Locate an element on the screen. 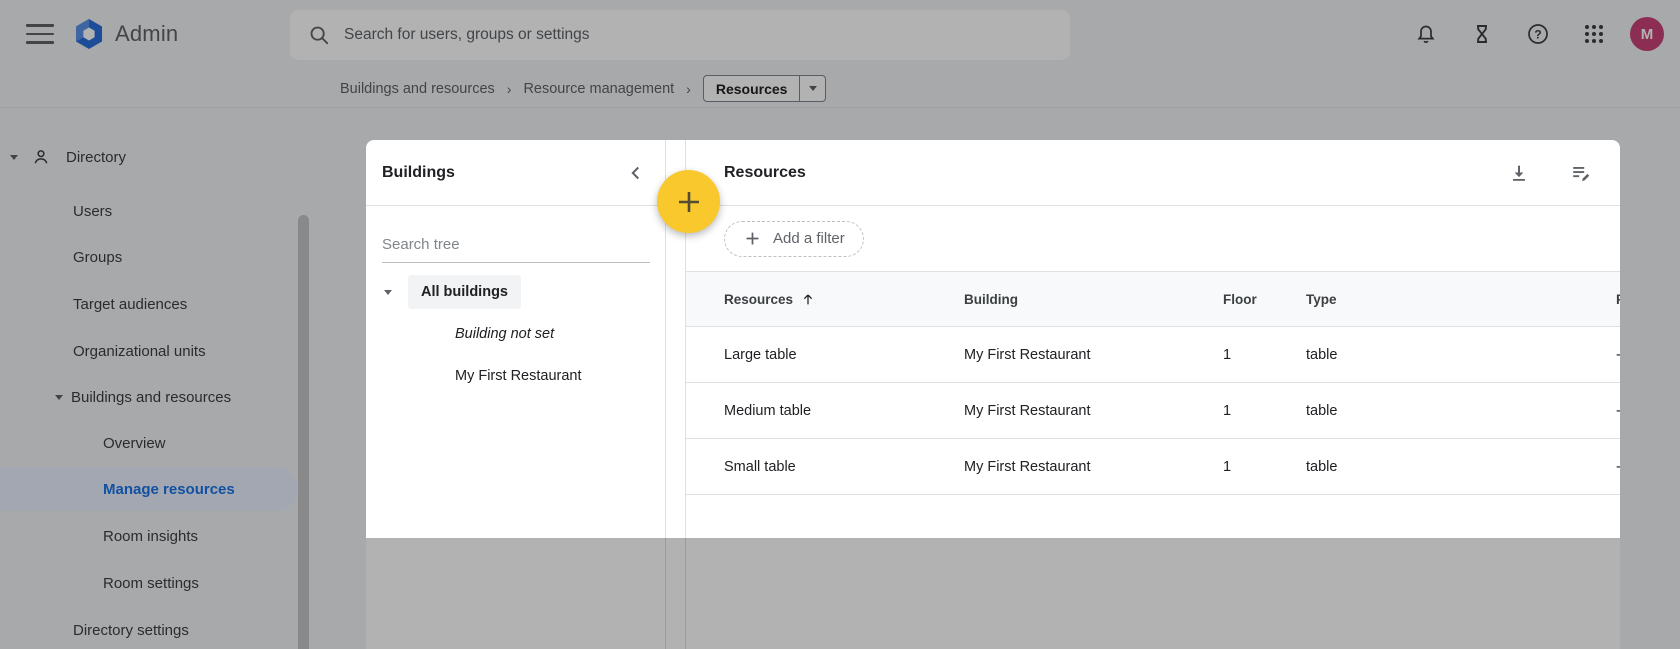 The width and height of the screenshot is (1680, 649). tree-node-building-not-set: Building not set is located at coordinates (515, 334).